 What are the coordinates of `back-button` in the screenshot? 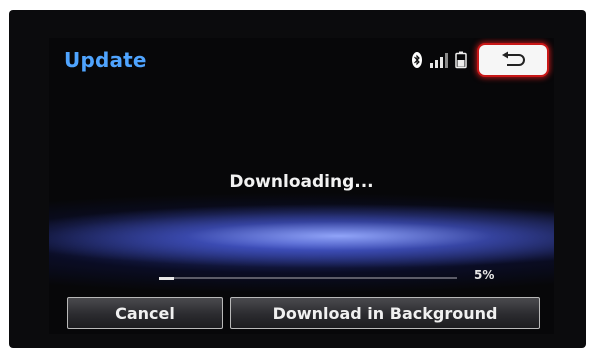 It's located at (513, 60).